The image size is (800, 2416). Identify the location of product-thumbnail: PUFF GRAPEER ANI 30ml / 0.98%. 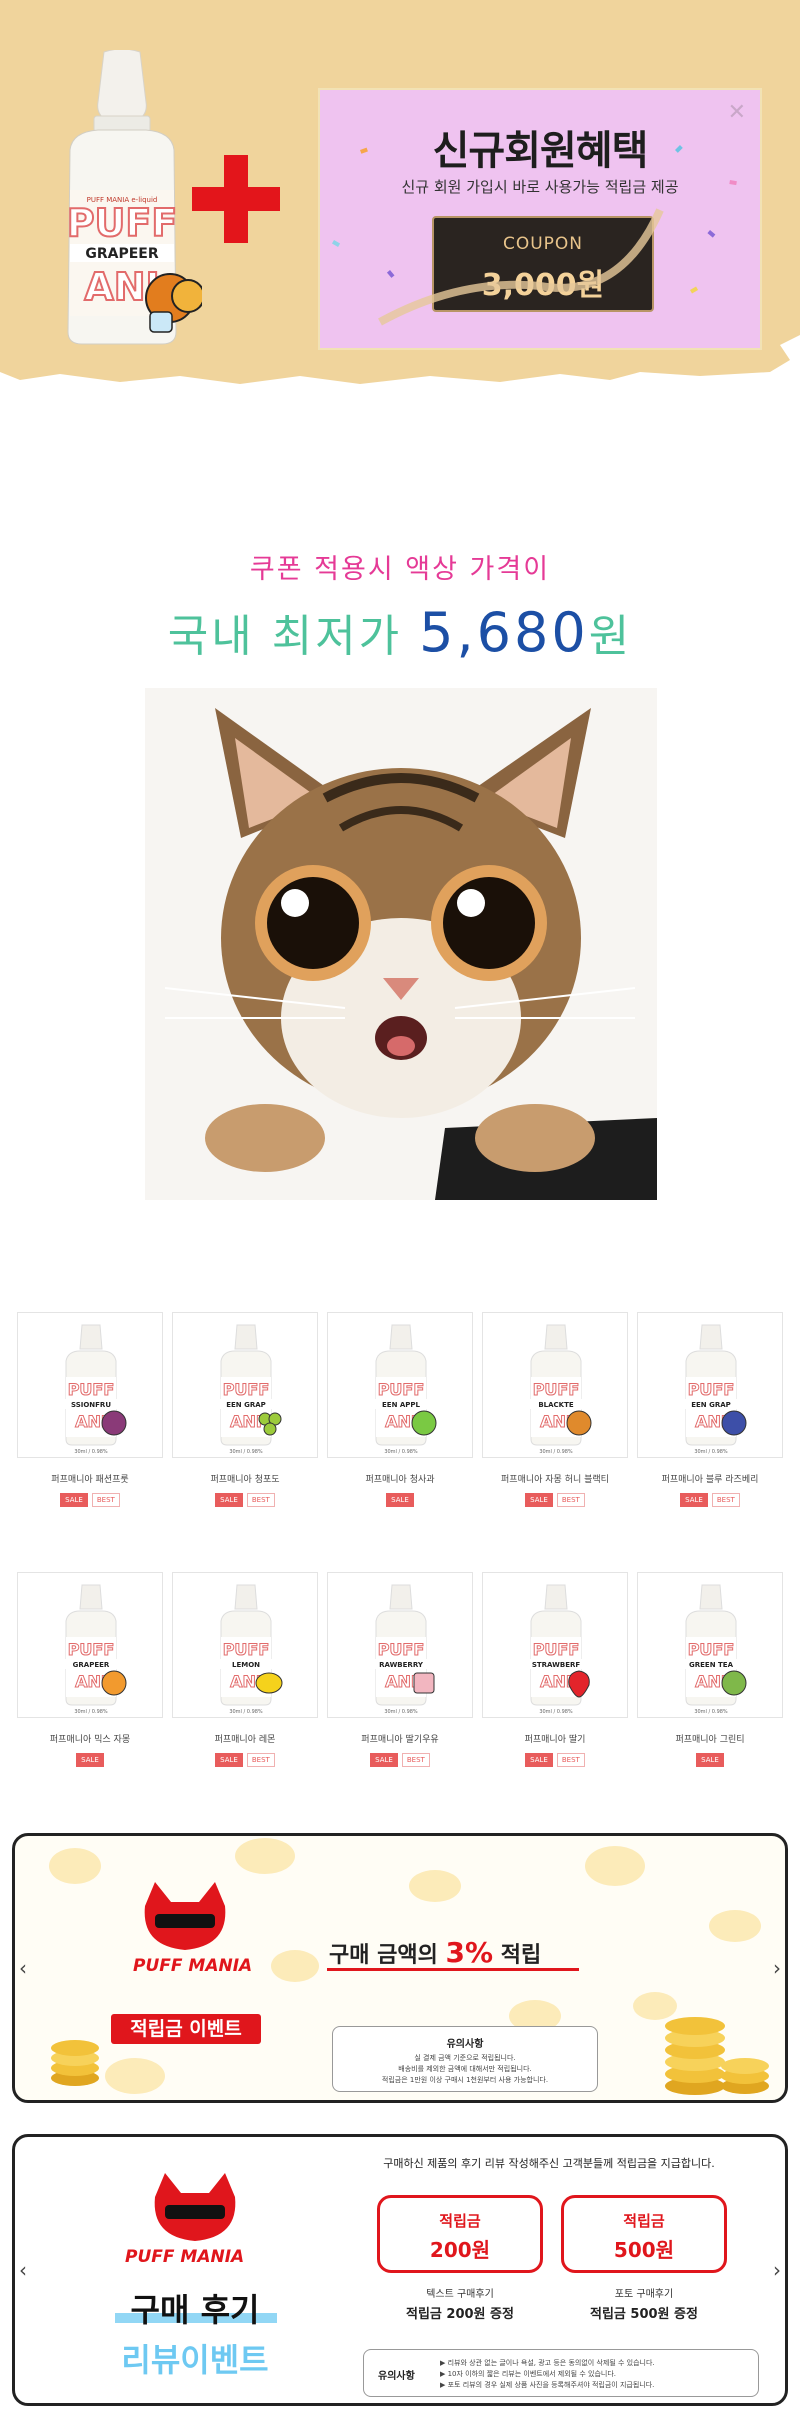
(90, 1645).